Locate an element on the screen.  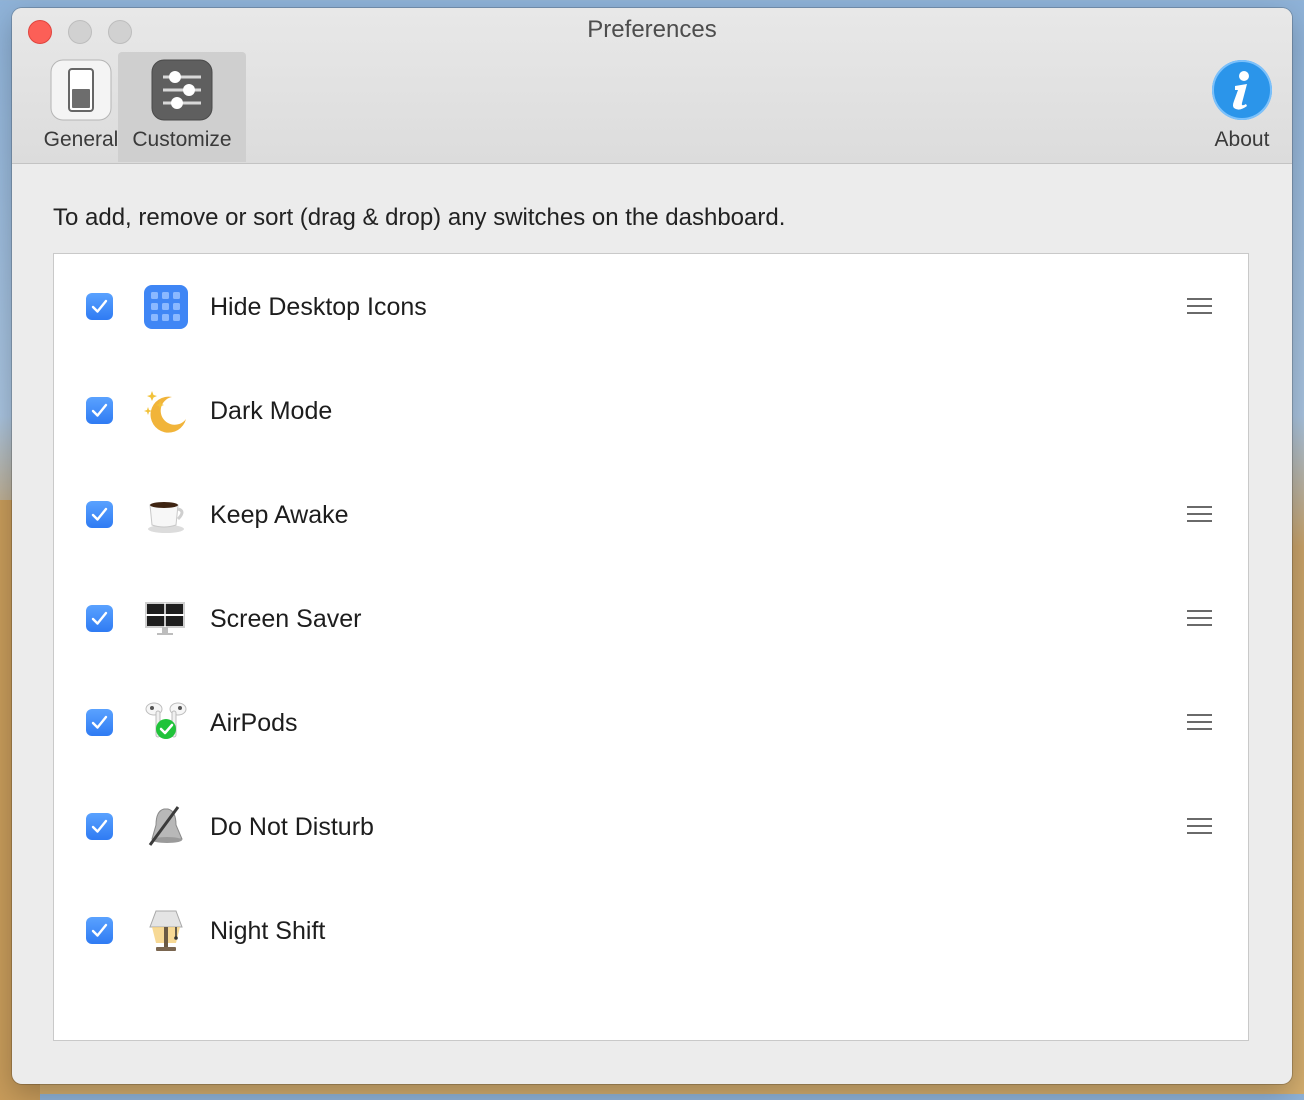
lamp-icon is located at coordinates (166, 931).